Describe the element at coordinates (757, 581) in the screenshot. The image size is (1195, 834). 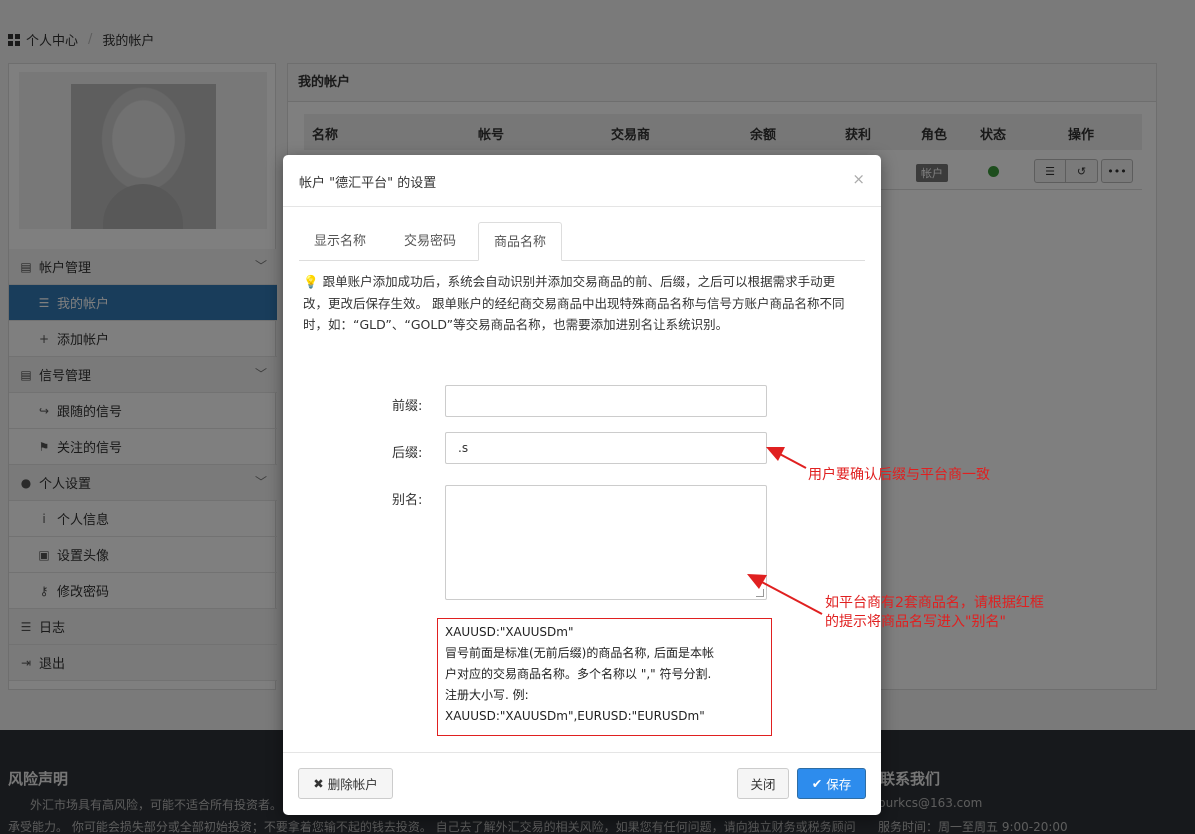
I see `alias-arrowhead` at that location.